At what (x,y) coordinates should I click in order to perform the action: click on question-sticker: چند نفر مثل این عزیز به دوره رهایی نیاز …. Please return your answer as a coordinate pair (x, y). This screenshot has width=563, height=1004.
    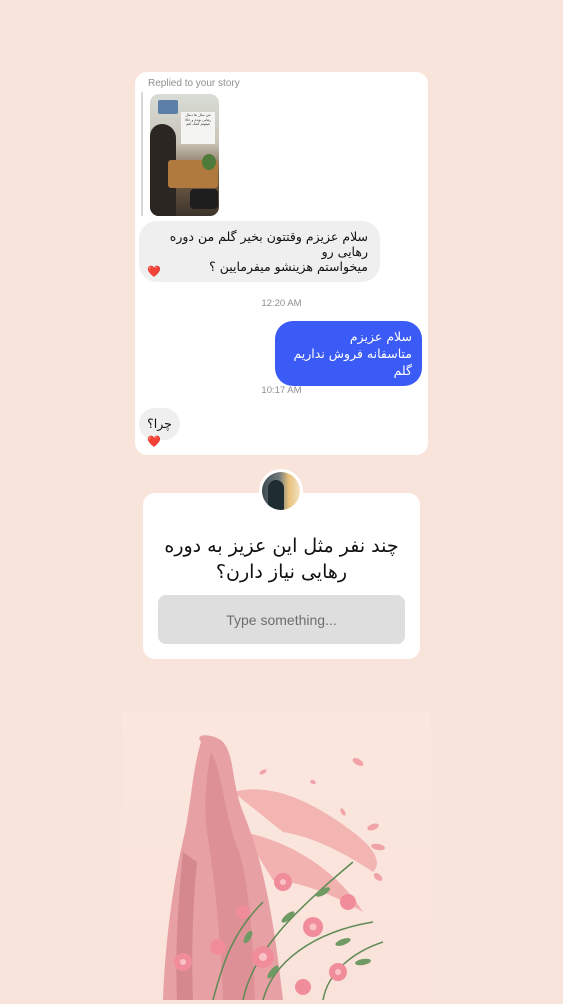
    Looking at the image, I should click on (281, 576).